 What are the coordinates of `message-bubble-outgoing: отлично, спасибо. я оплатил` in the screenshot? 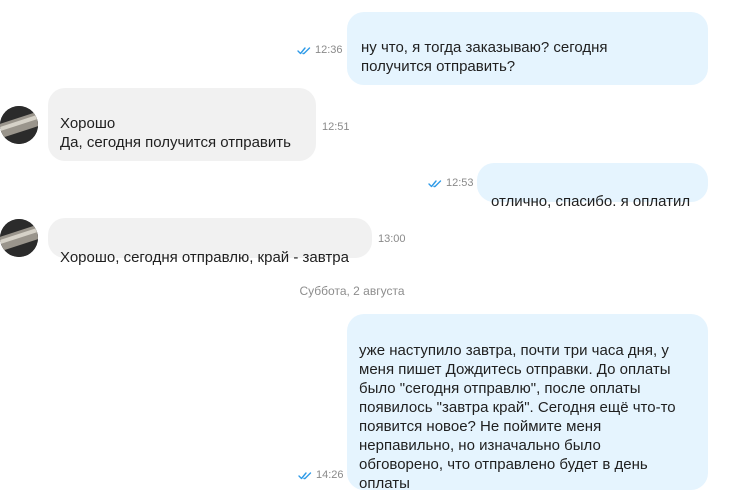 It's located at (592, 186).